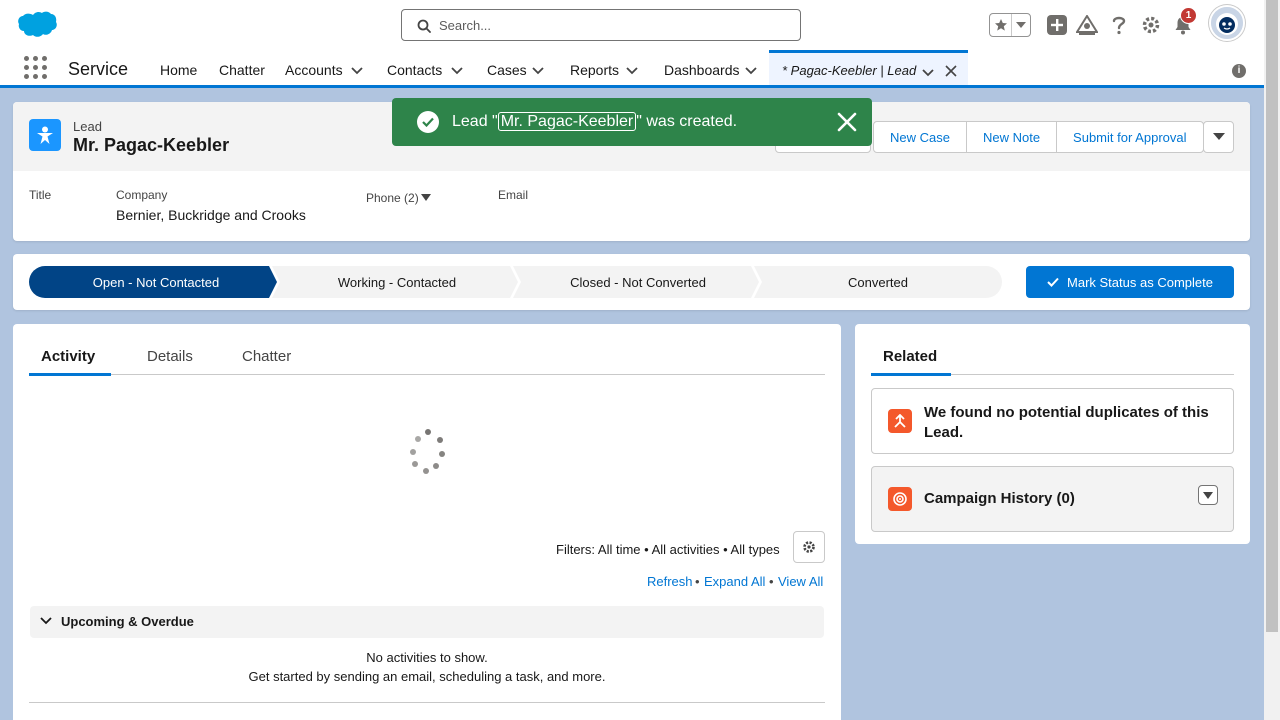  I want to click on global-actions-button, so click(1057, 25).